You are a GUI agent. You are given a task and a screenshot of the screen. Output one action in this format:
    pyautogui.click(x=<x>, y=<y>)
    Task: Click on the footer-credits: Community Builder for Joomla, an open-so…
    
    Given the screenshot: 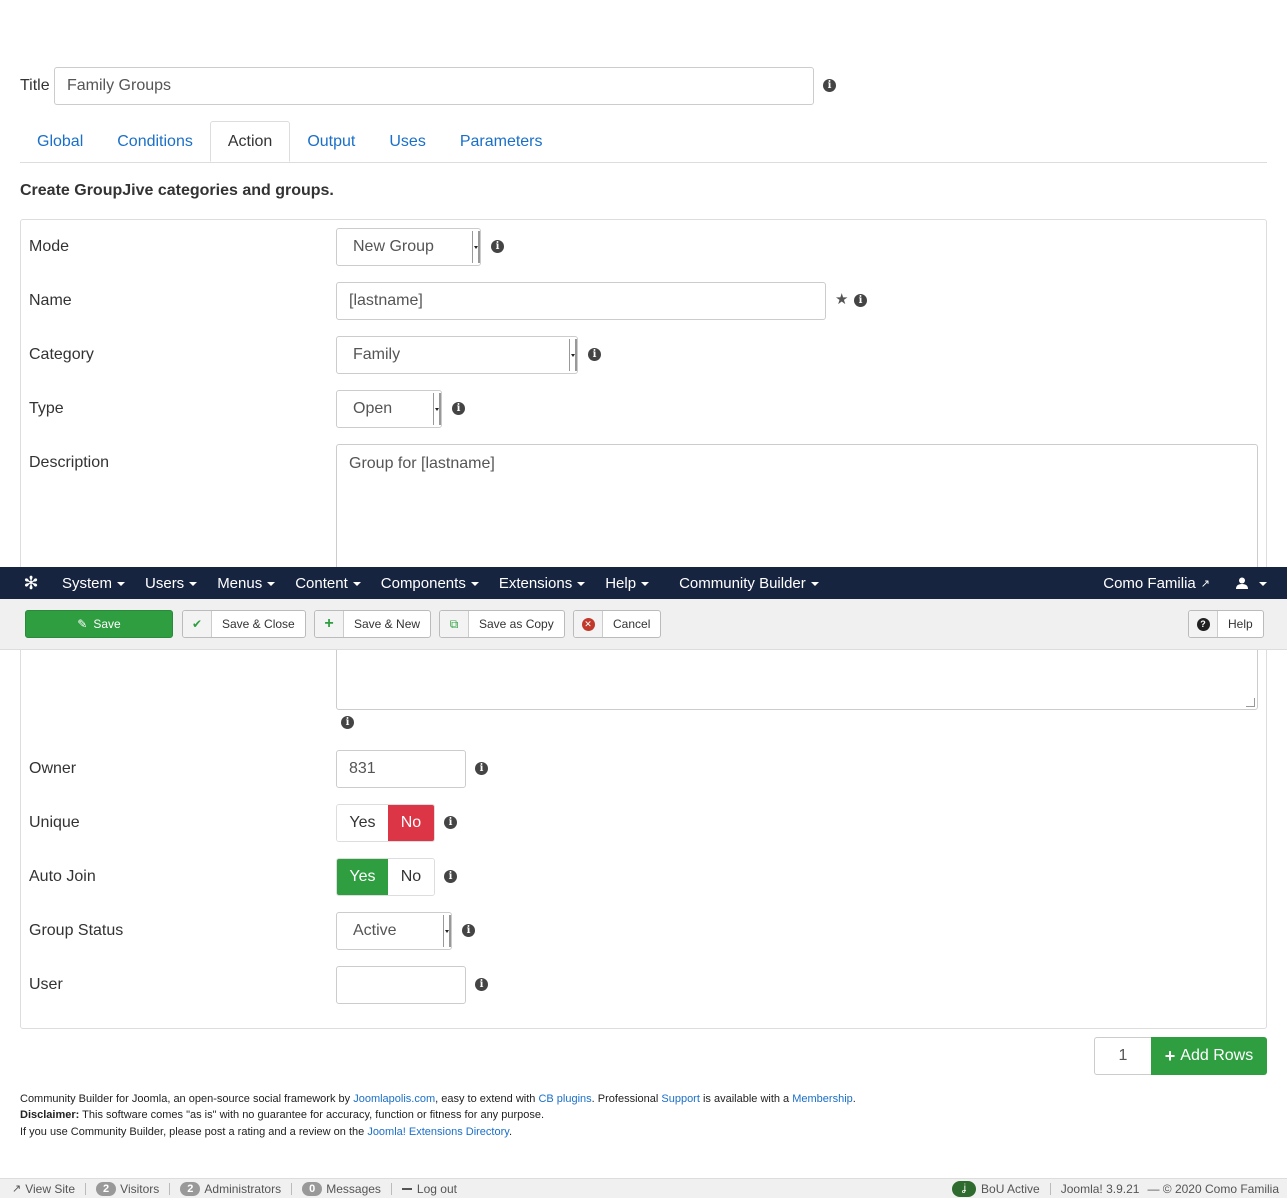 What is the action you would take?
    pyautogui.click(x=438, y=1099)
    